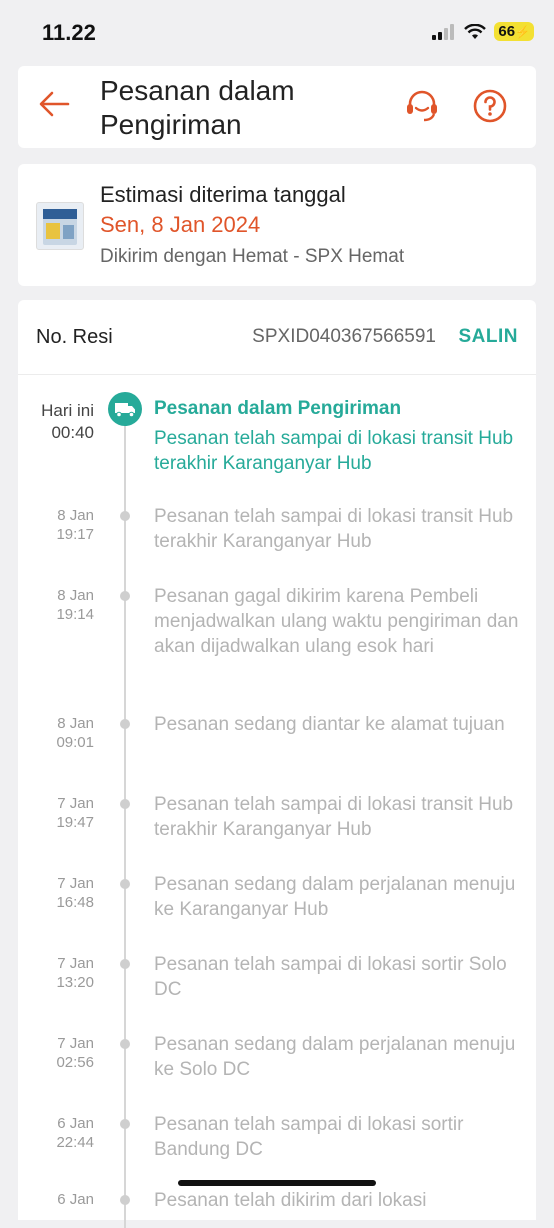 The image size is (554, 1228). Describe the element at coordinates (475, 31) in the screenshot. I see `wifi-icon` at that location.